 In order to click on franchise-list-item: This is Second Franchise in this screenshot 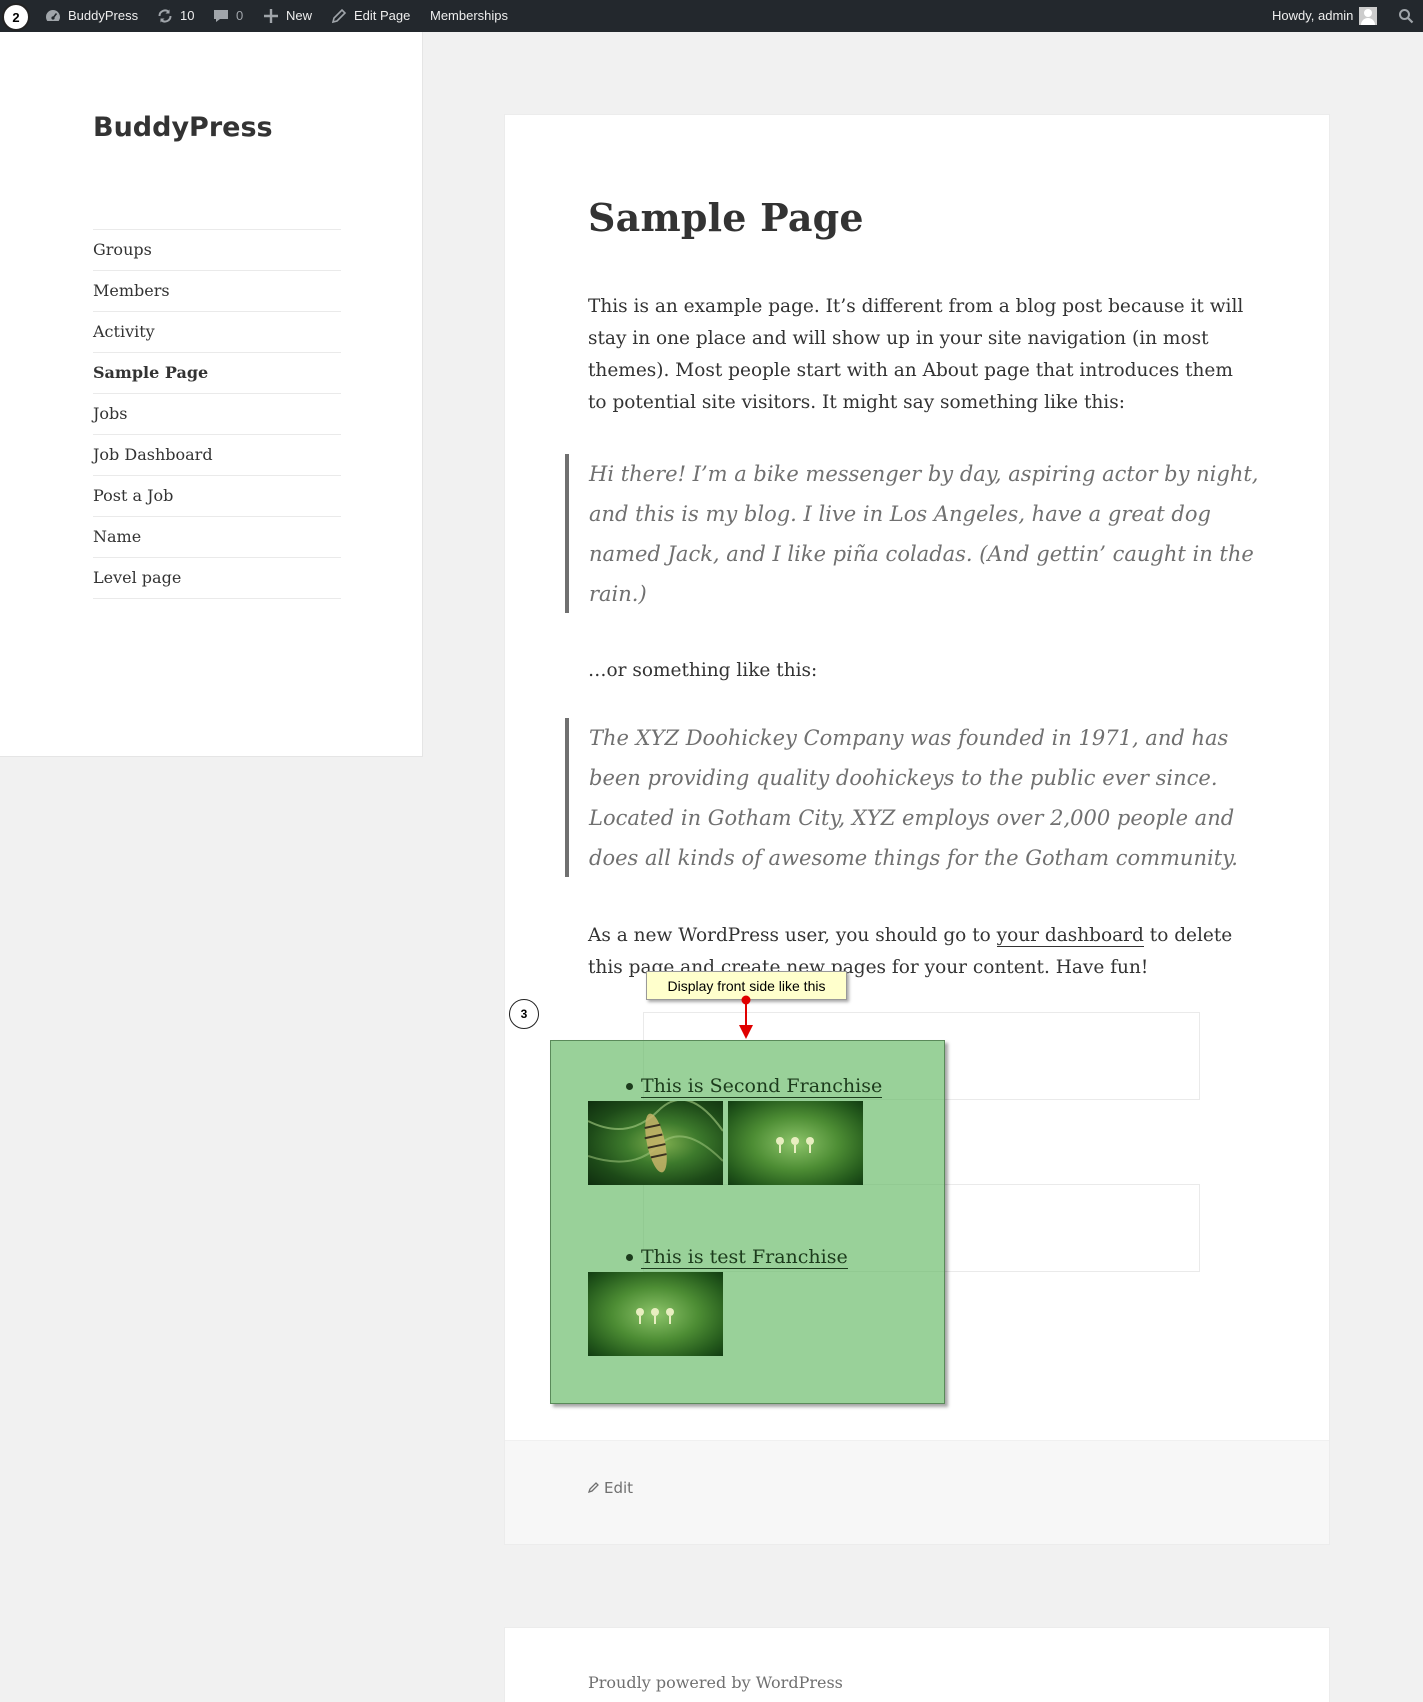, I will do `click(754, 1086)`.